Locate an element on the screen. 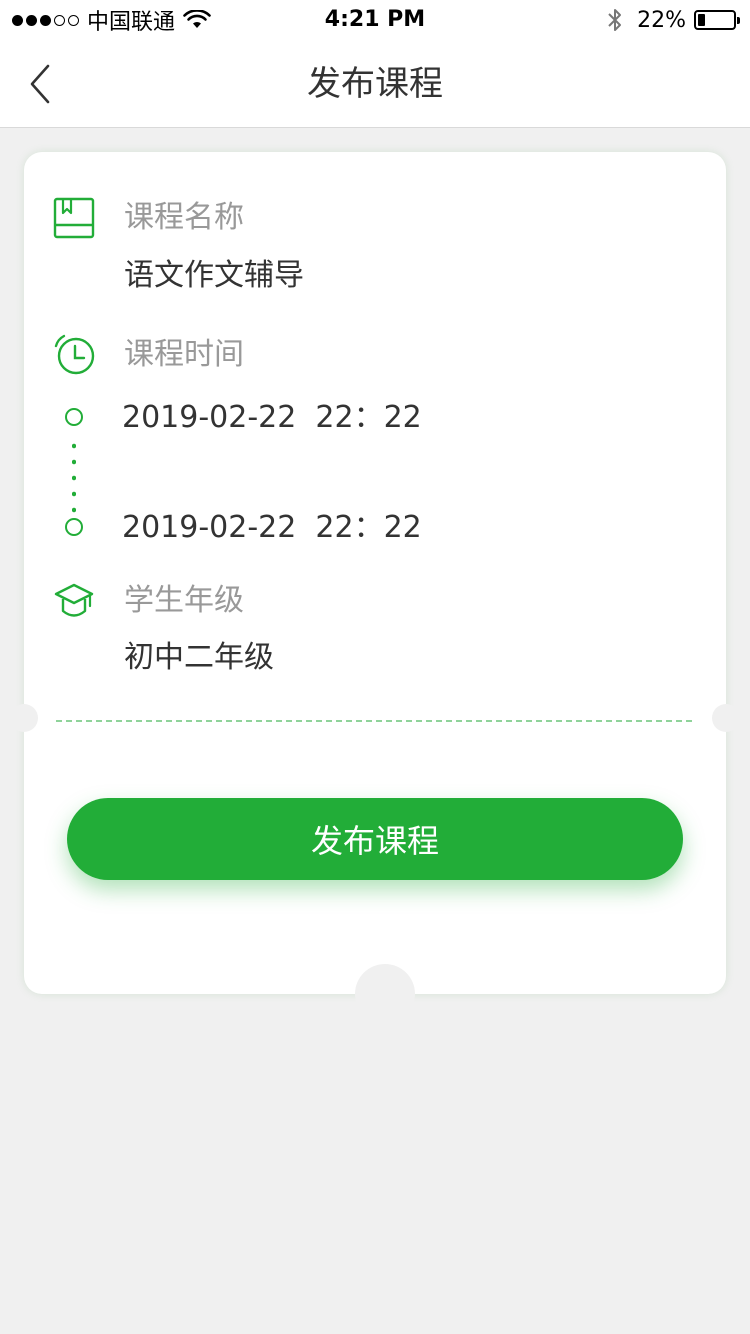 This screenshot has width=750, height=1334. timeline-connector is located at coordinates (74, 476).